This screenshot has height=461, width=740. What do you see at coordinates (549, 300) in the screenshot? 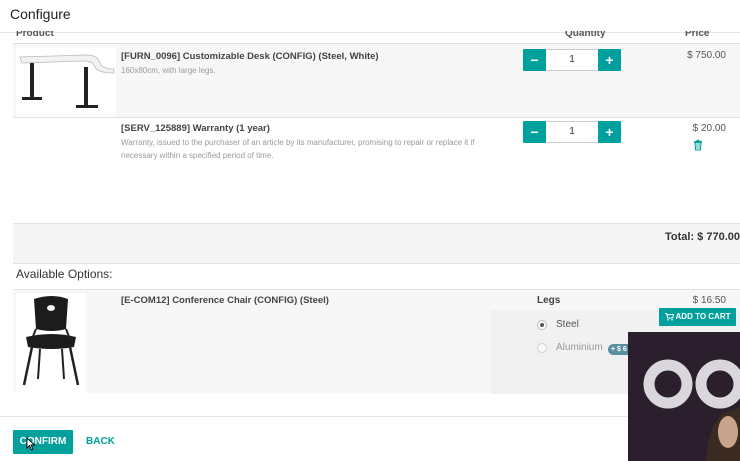
I see `attribute-label-legs: Legs` at bounding box center [549, 300].